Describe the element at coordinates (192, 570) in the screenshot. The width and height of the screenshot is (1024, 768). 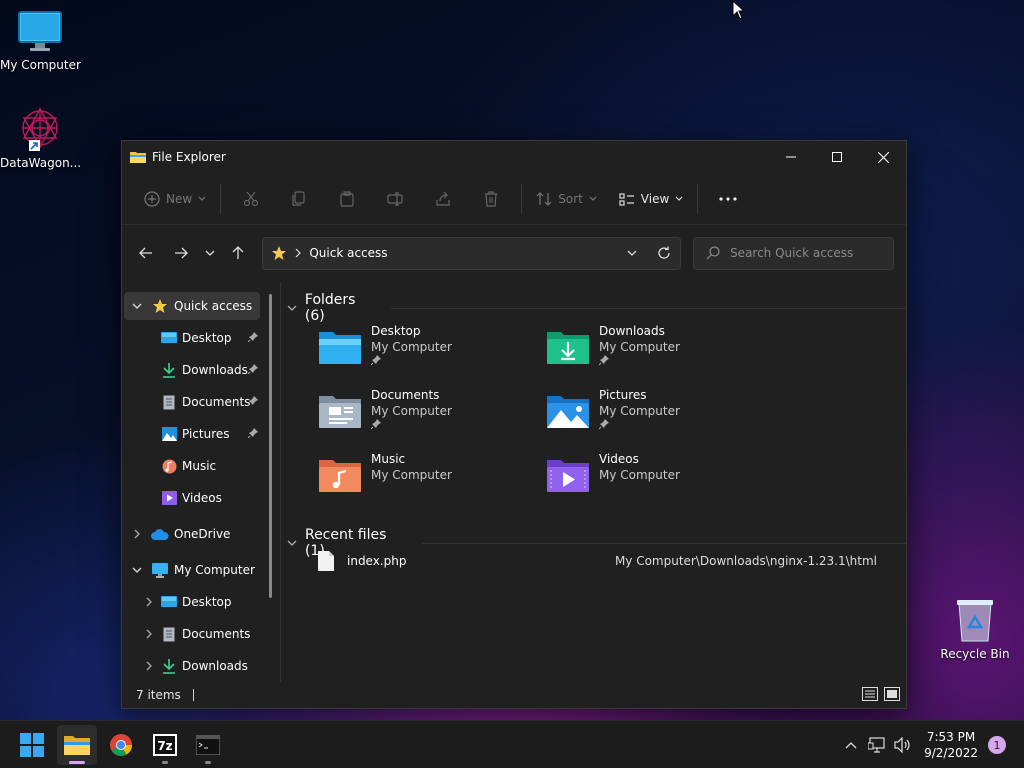
I see `nav-item-my-computer: My Computer` at that location.